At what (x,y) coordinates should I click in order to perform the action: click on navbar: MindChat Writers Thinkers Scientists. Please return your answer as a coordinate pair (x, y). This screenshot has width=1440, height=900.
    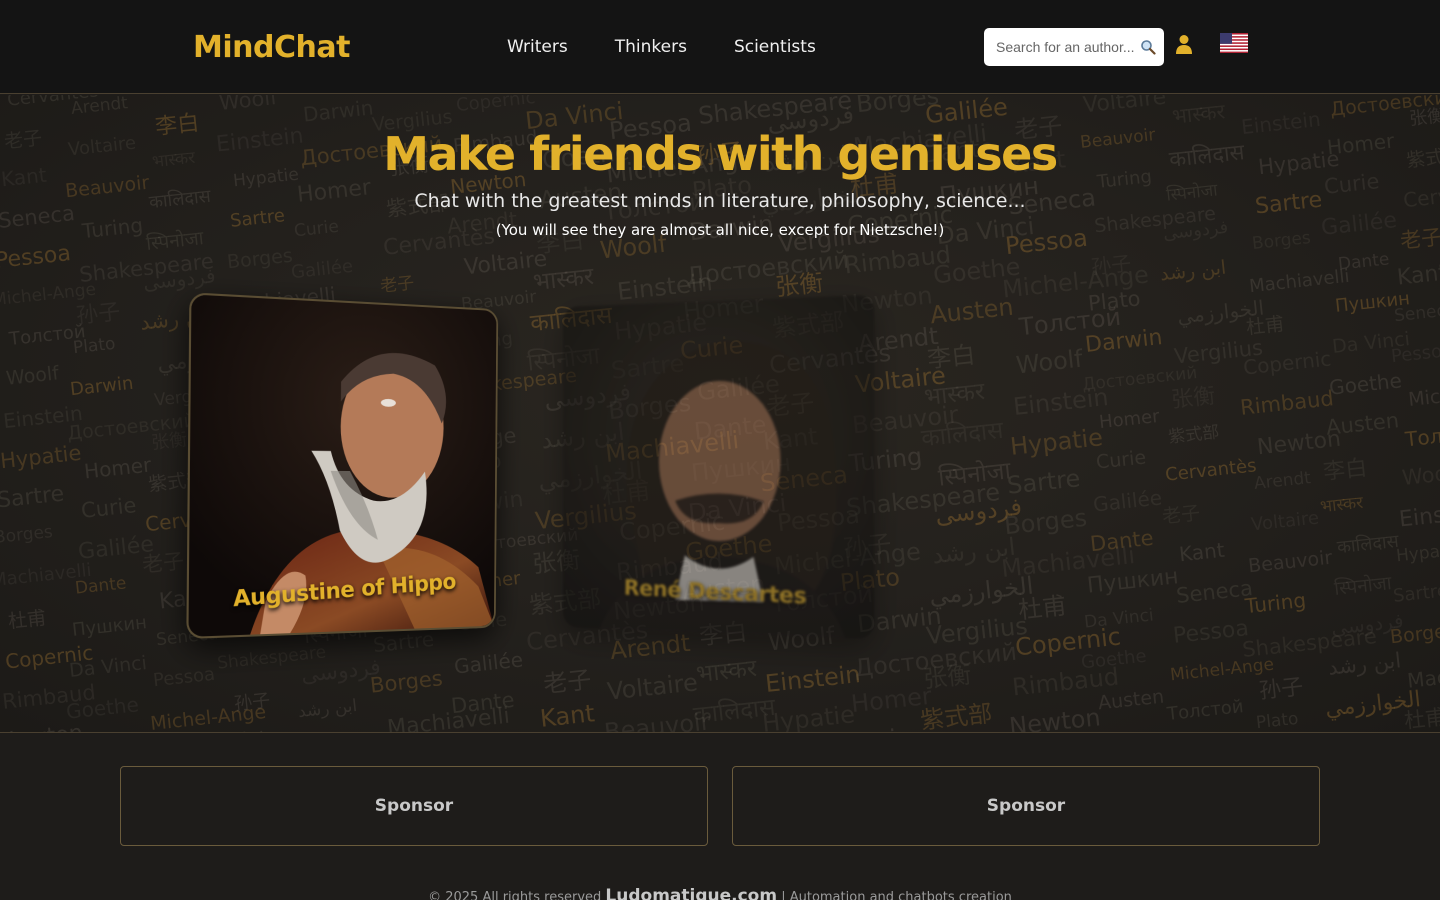
    Looking at the image, I should click on (720, 47).